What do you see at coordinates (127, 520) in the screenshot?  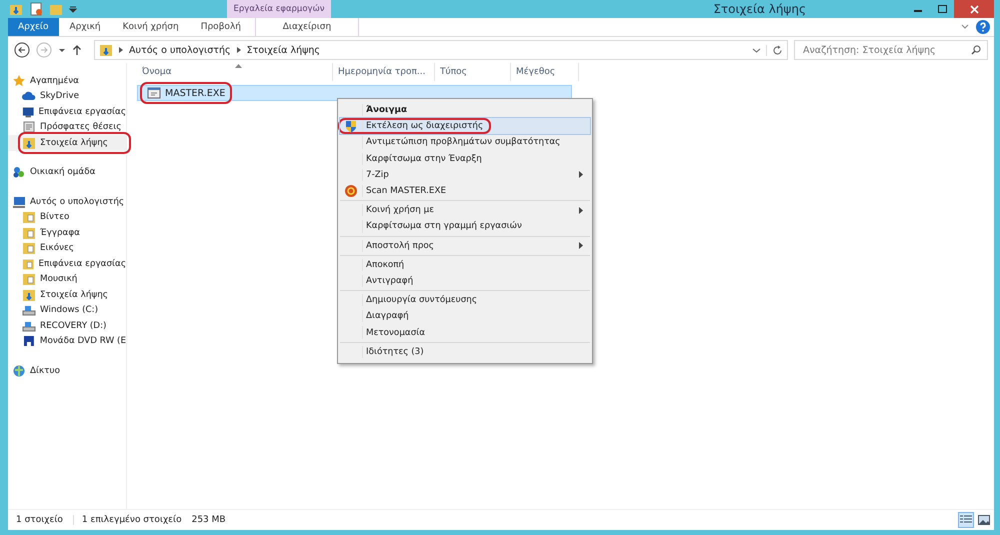 I see `selection-info: 1 επιλεγμένο στοιχείο` at bounding box center [127, 520].